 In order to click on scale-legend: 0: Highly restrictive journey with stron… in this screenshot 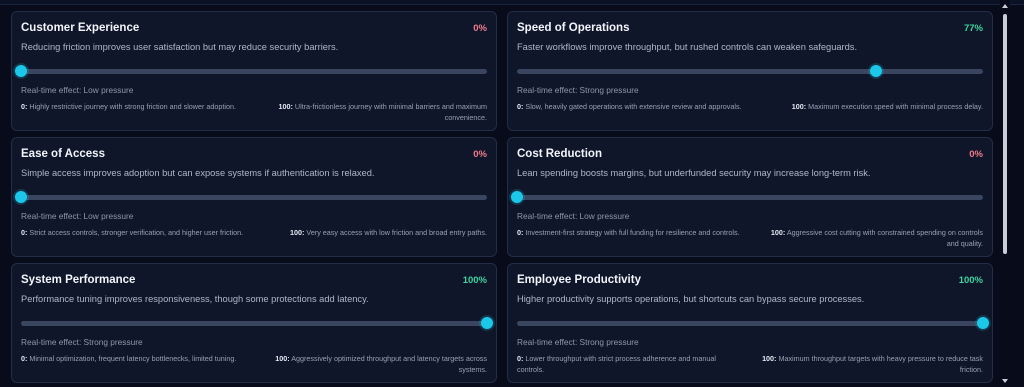, I will do `click(254, 112)`.